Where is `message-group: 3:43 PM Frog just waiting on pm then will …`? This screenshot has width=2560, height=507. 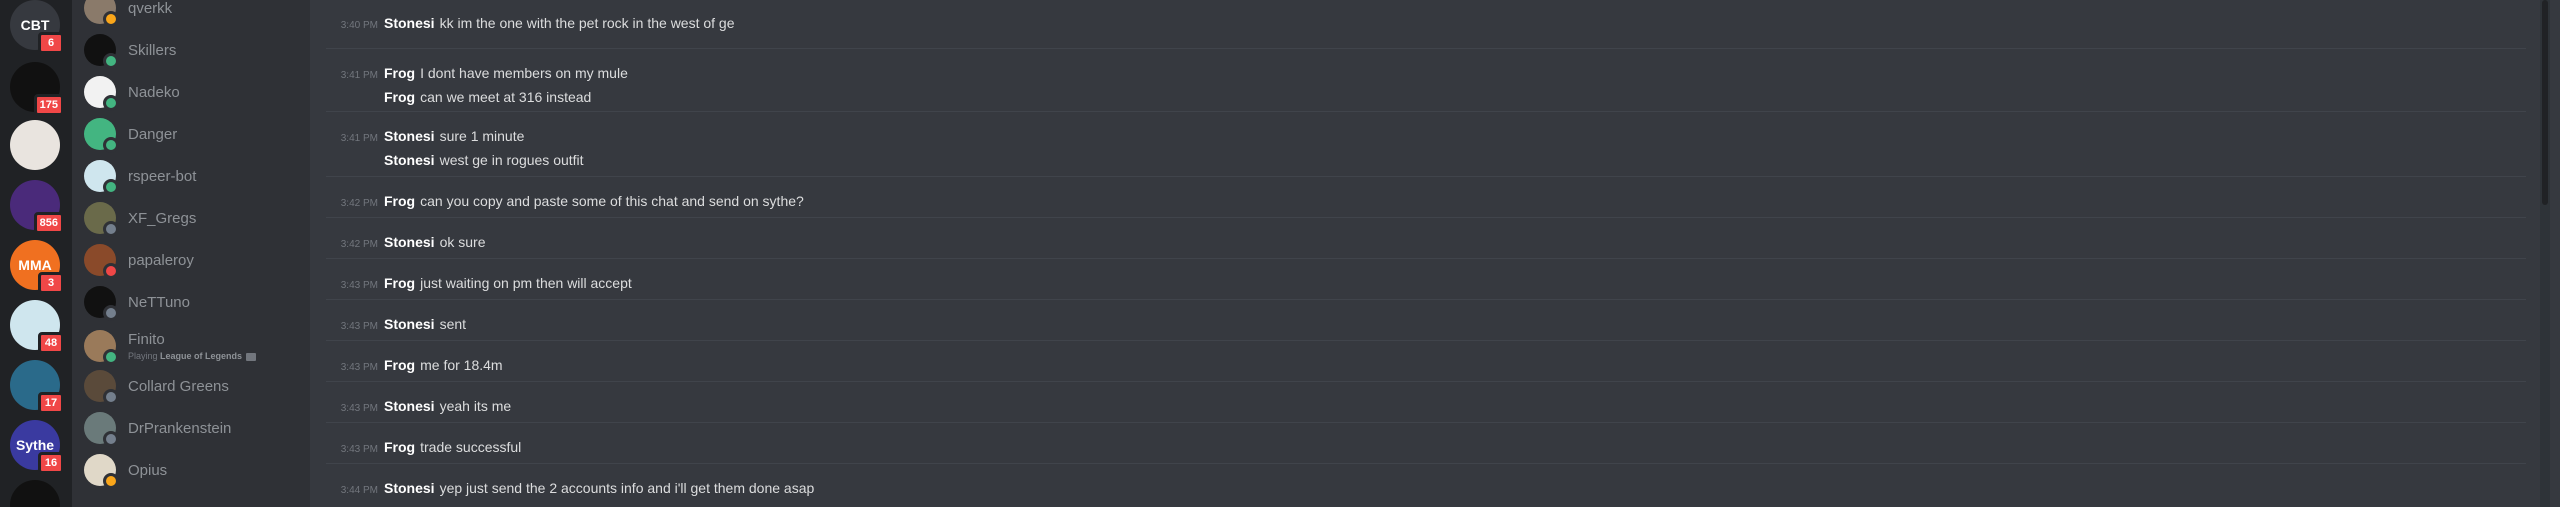 message-group: 3:43 PM Frog just waiting on pm then will … is located at coordinates (1426, 276).